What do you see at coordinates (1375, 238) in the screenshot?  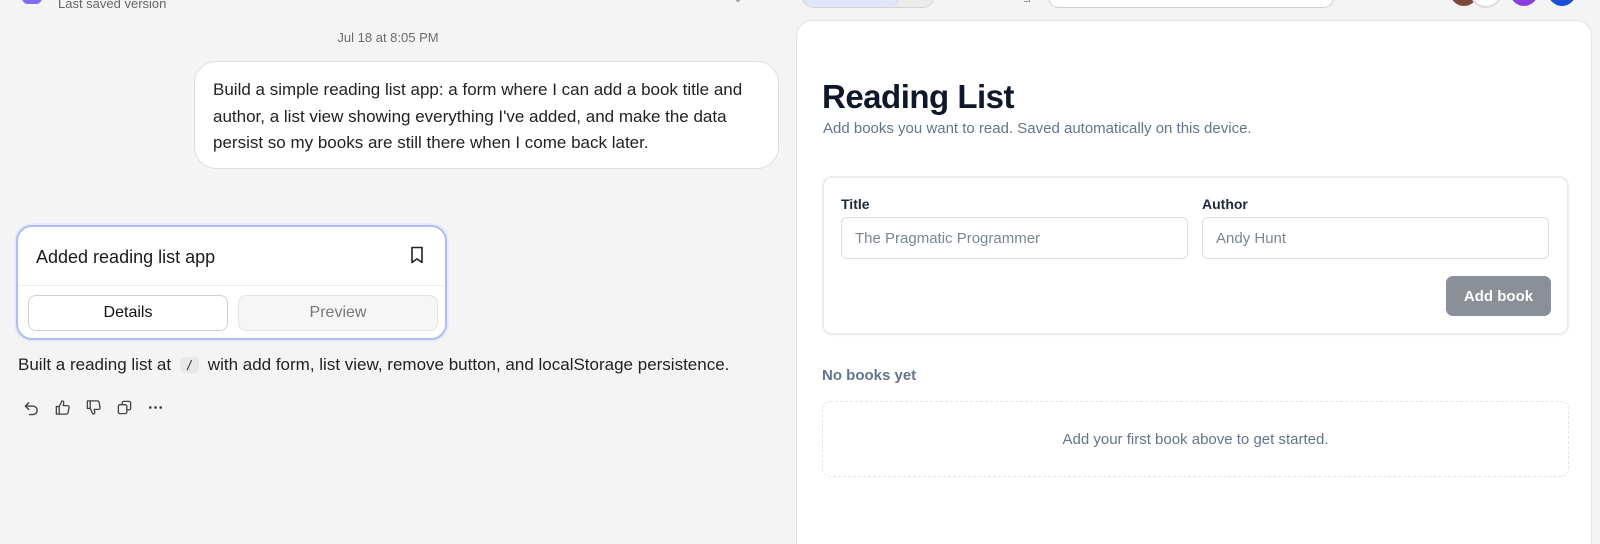 I see `author-input` at bounding box center [1375, 238].